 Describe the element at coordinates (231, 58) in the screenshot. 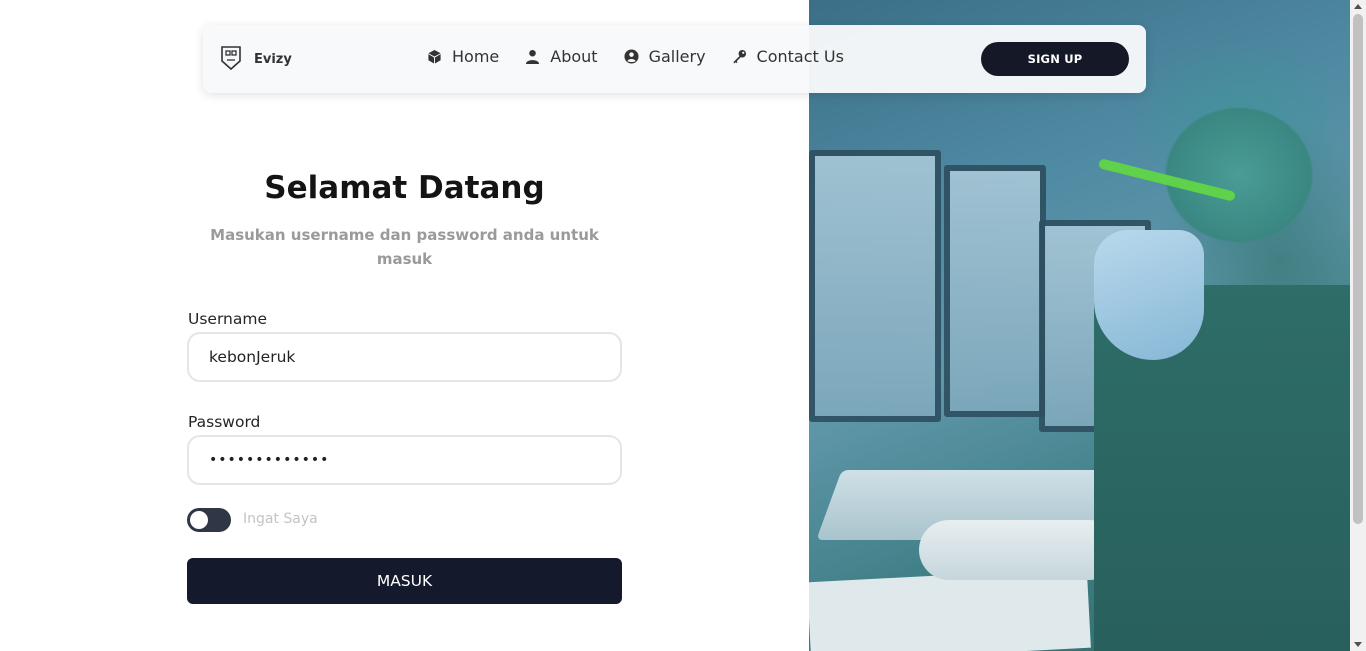

I see `shield-logo-icon` at that location.